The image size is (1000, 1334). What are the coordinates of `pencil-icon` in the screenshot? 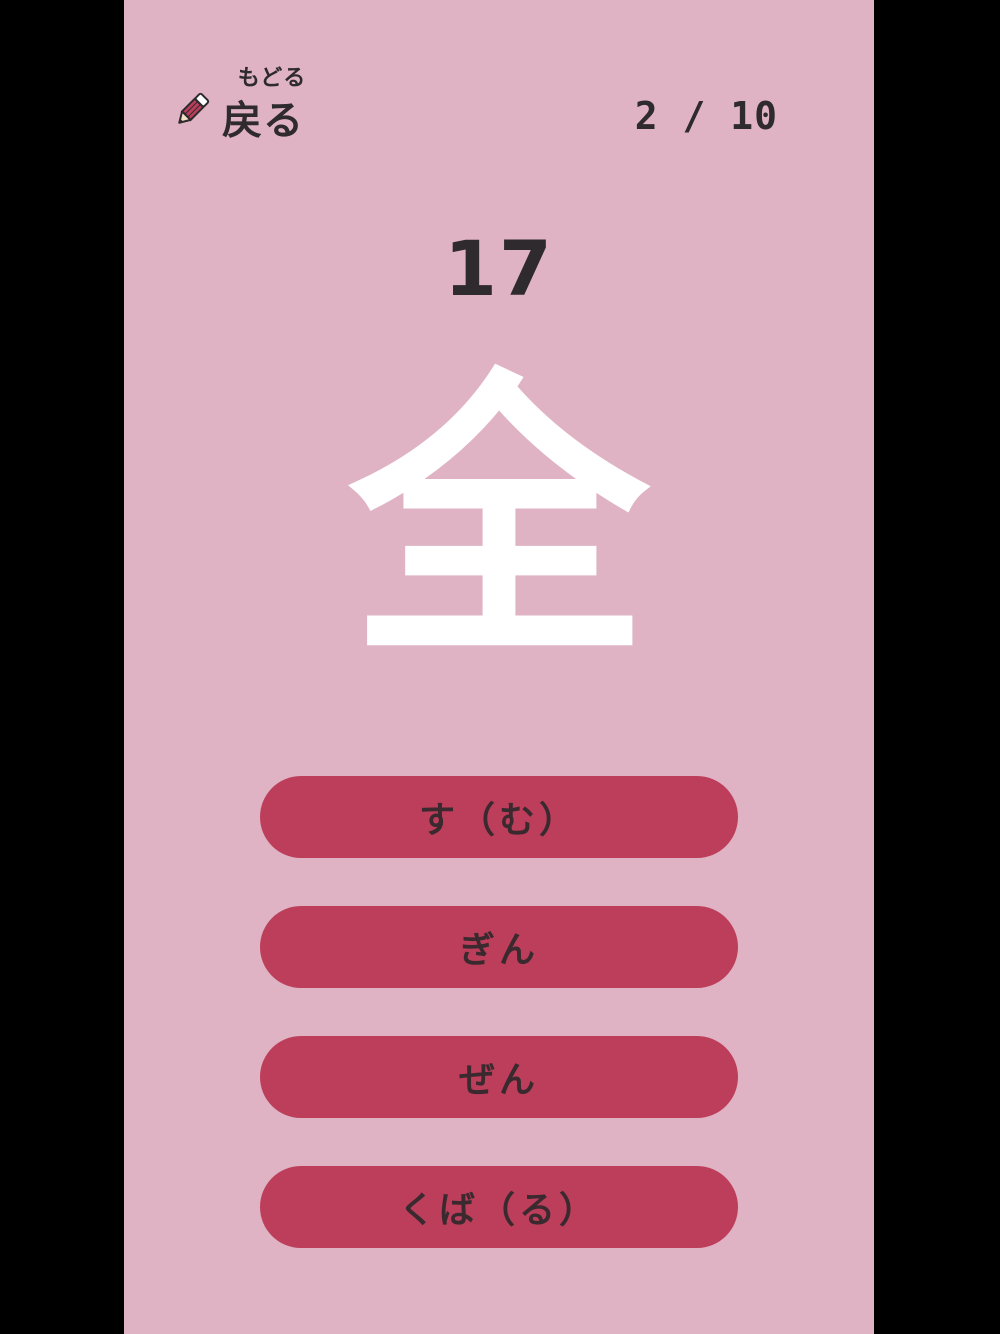 It's located at (192, 110).